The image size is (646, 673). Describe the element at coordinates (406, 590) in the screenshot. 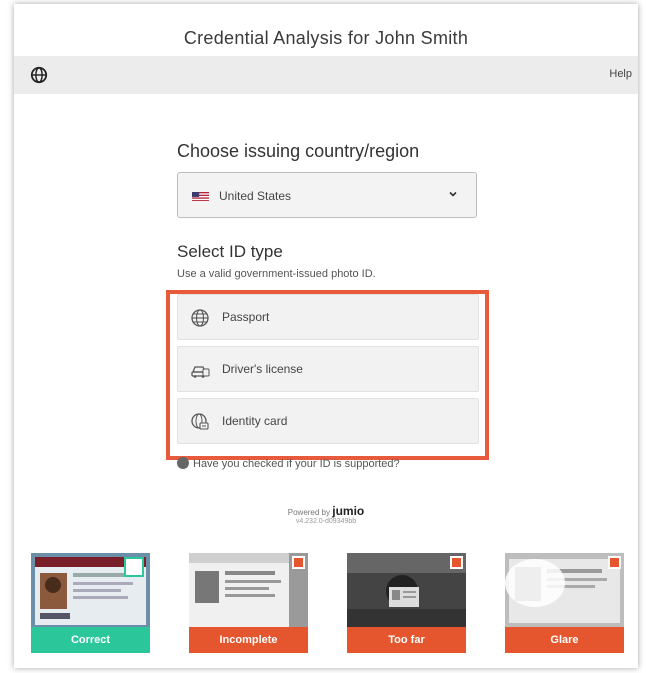

I see `too-far-id-photo` at that location.